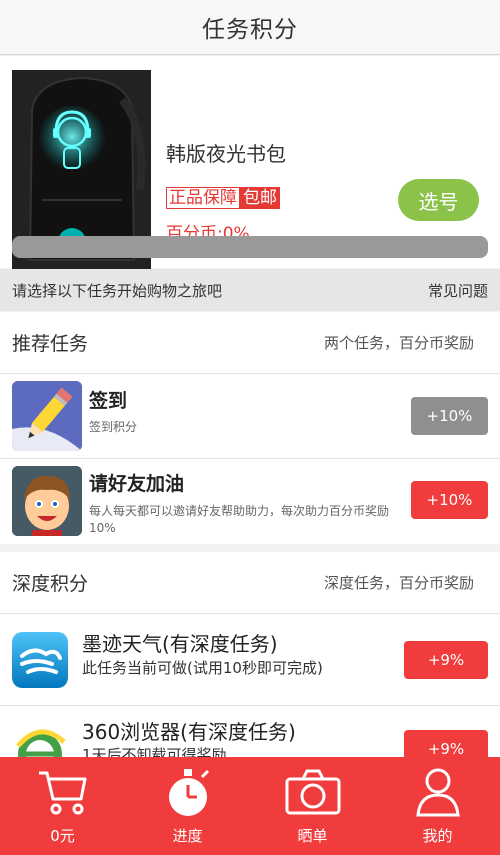  Describe the element at coordinates (137, 484) in the screenshot. I see `task-title: 请好友加油` at that location.